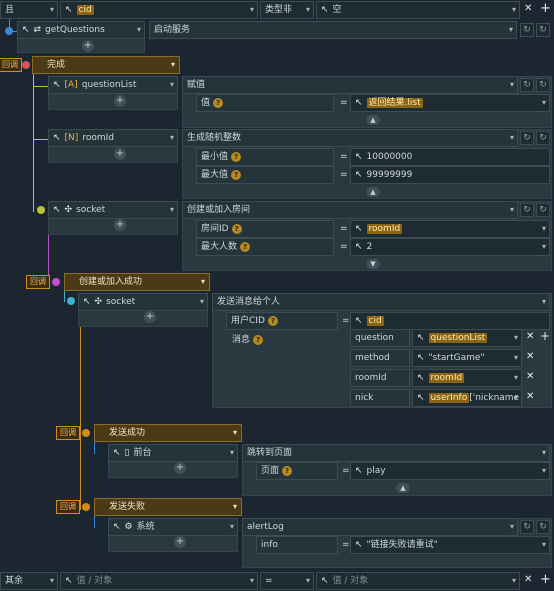 This screenshot has height=591, width=554. Describe the element at coordinates (450, 545) in the screenshot. I see `info-field: ↖ "链接失败请重试" ▾` at that location.